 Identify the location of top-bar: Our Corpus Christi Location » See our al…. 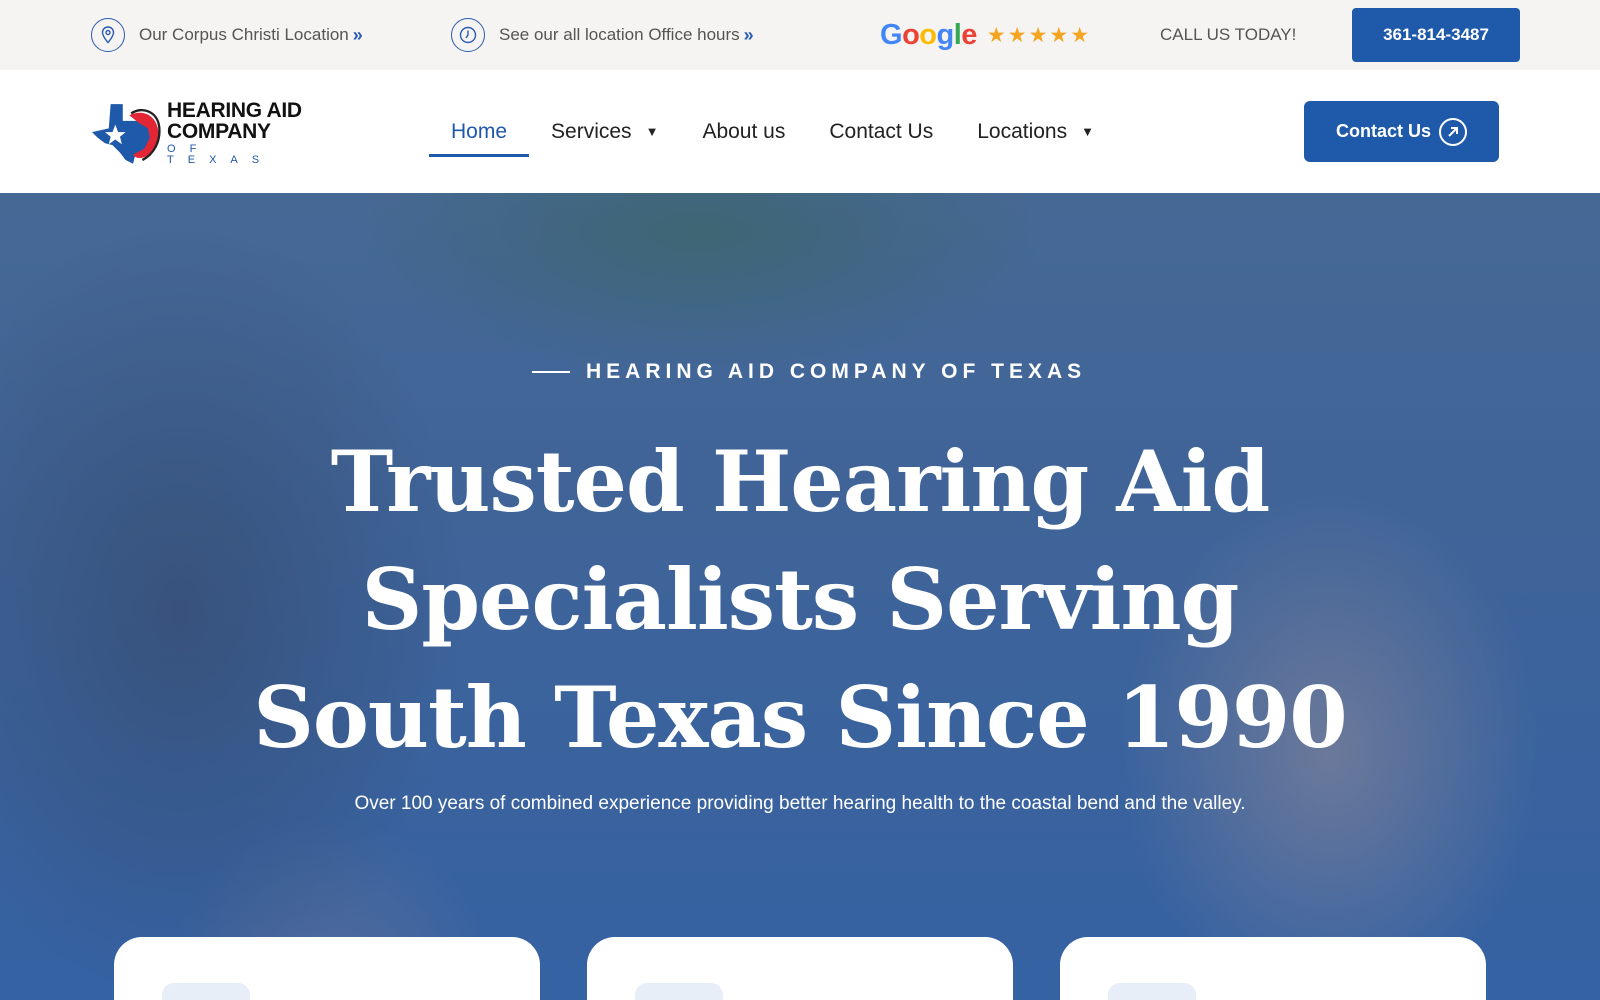
(800, 35).